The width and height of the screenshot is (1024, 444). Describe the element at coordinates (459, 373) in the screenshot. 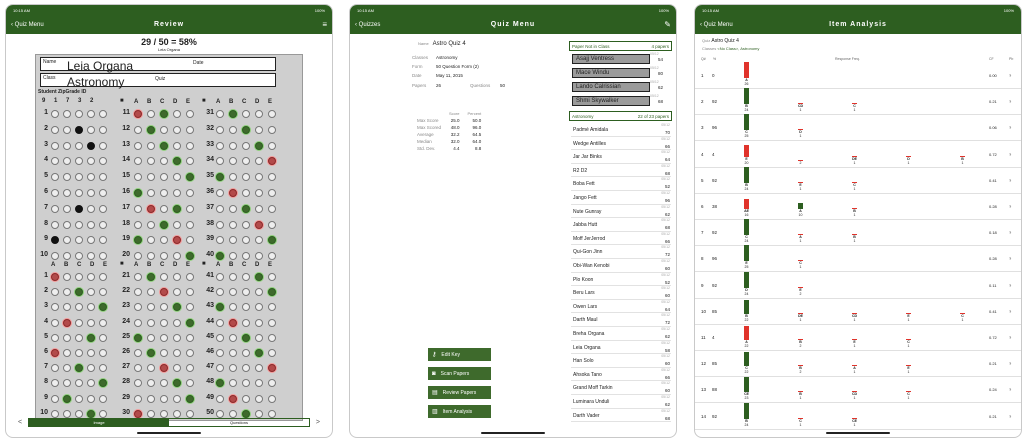

I see `scan-papers-button: ◙ Scan Papers` at that location.